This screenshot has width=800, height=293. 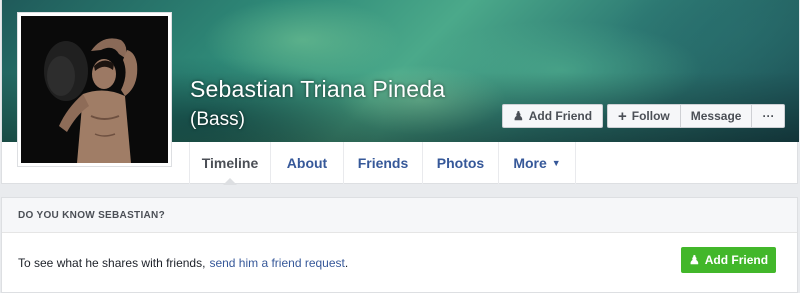 I want to click on tab-more: More ▼, so click(x=537, y=163).